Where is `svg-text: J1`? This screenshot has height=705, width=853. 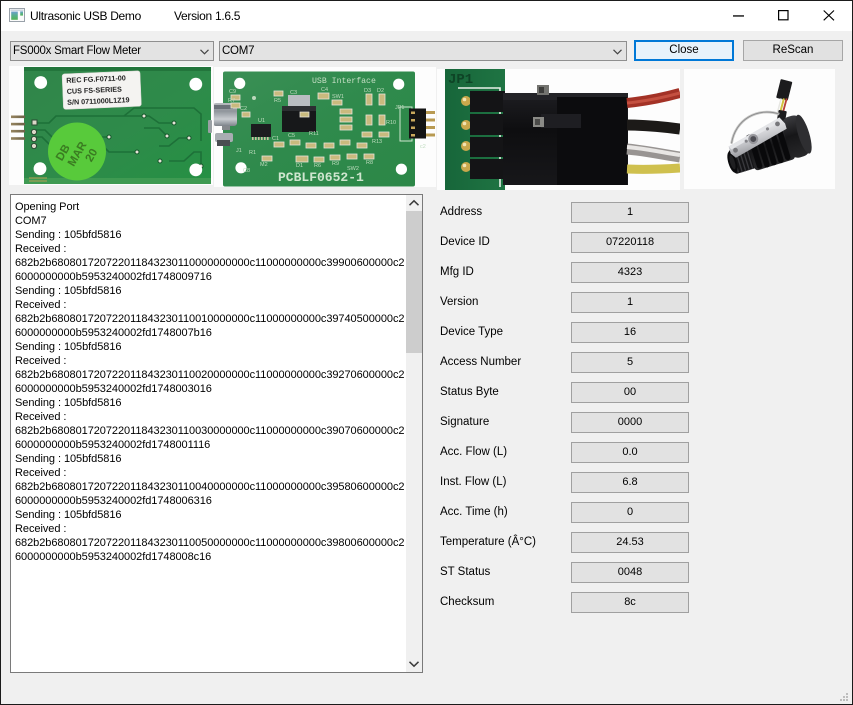
svg-text: J1 is located at coordinates (239, 151).